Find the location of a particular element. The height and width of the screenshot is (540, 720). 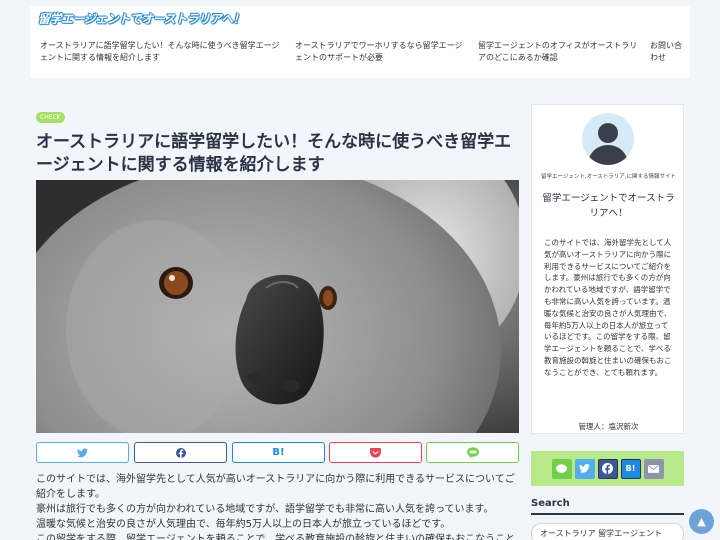

pocket-icon is located at coordinates (375, 452).